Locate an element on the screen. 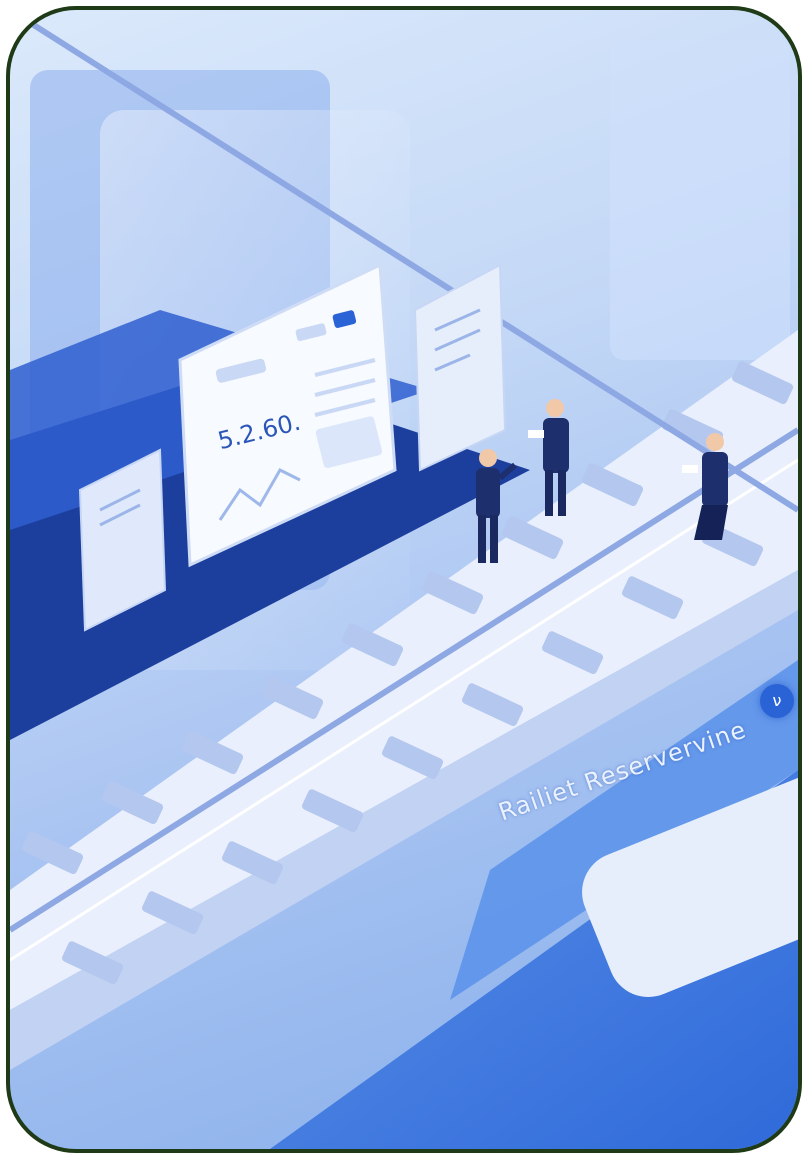 This screenshot has width=804, height=1155. background-glass-panel is located at coordinates (700, 200).